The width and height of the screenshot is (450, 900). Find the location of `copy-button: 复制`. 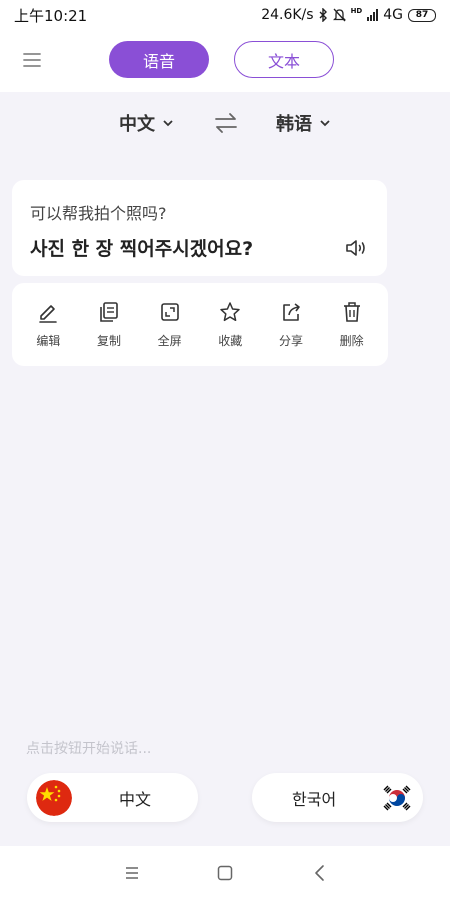

copy-button: 复制 is located at coordinates (109, 325).